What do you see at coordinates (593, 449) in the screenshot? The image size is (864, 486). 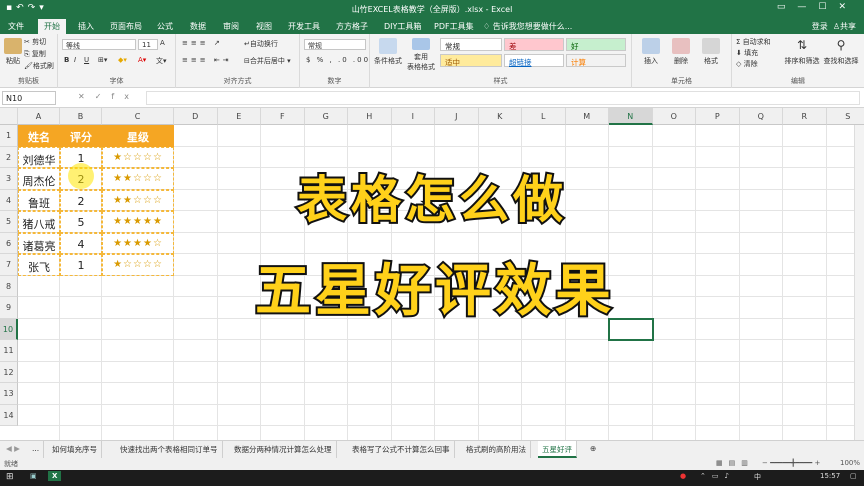 I see `add-sheet-icon: ⊕` at bounding box center [593, 449].